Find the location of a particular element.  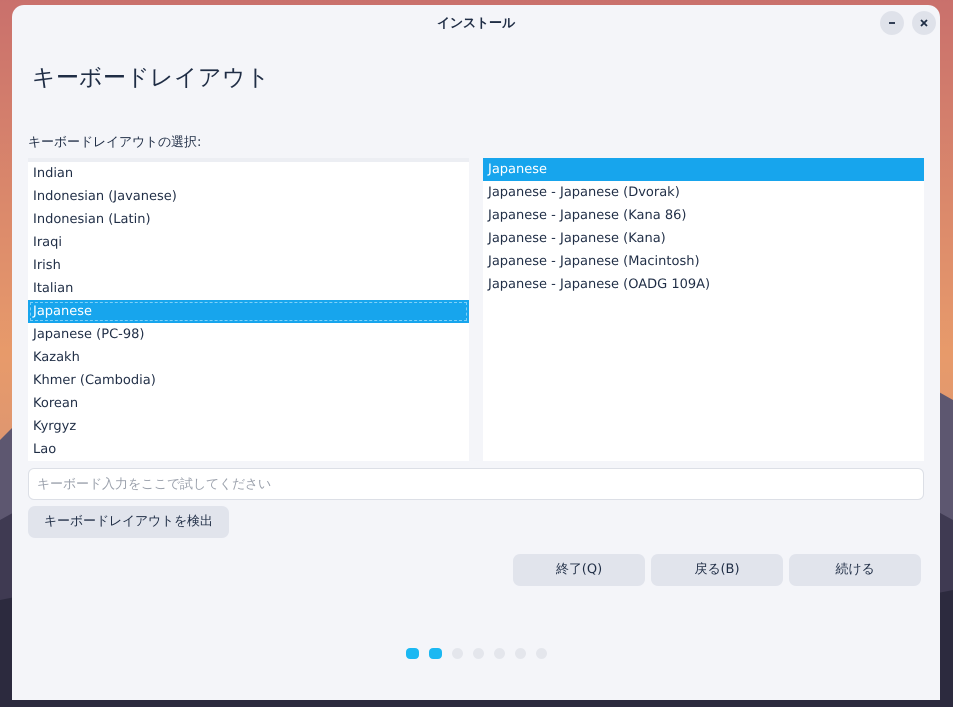

list-item: Indonesian (Javanese) is located at coordinates (248, 196).